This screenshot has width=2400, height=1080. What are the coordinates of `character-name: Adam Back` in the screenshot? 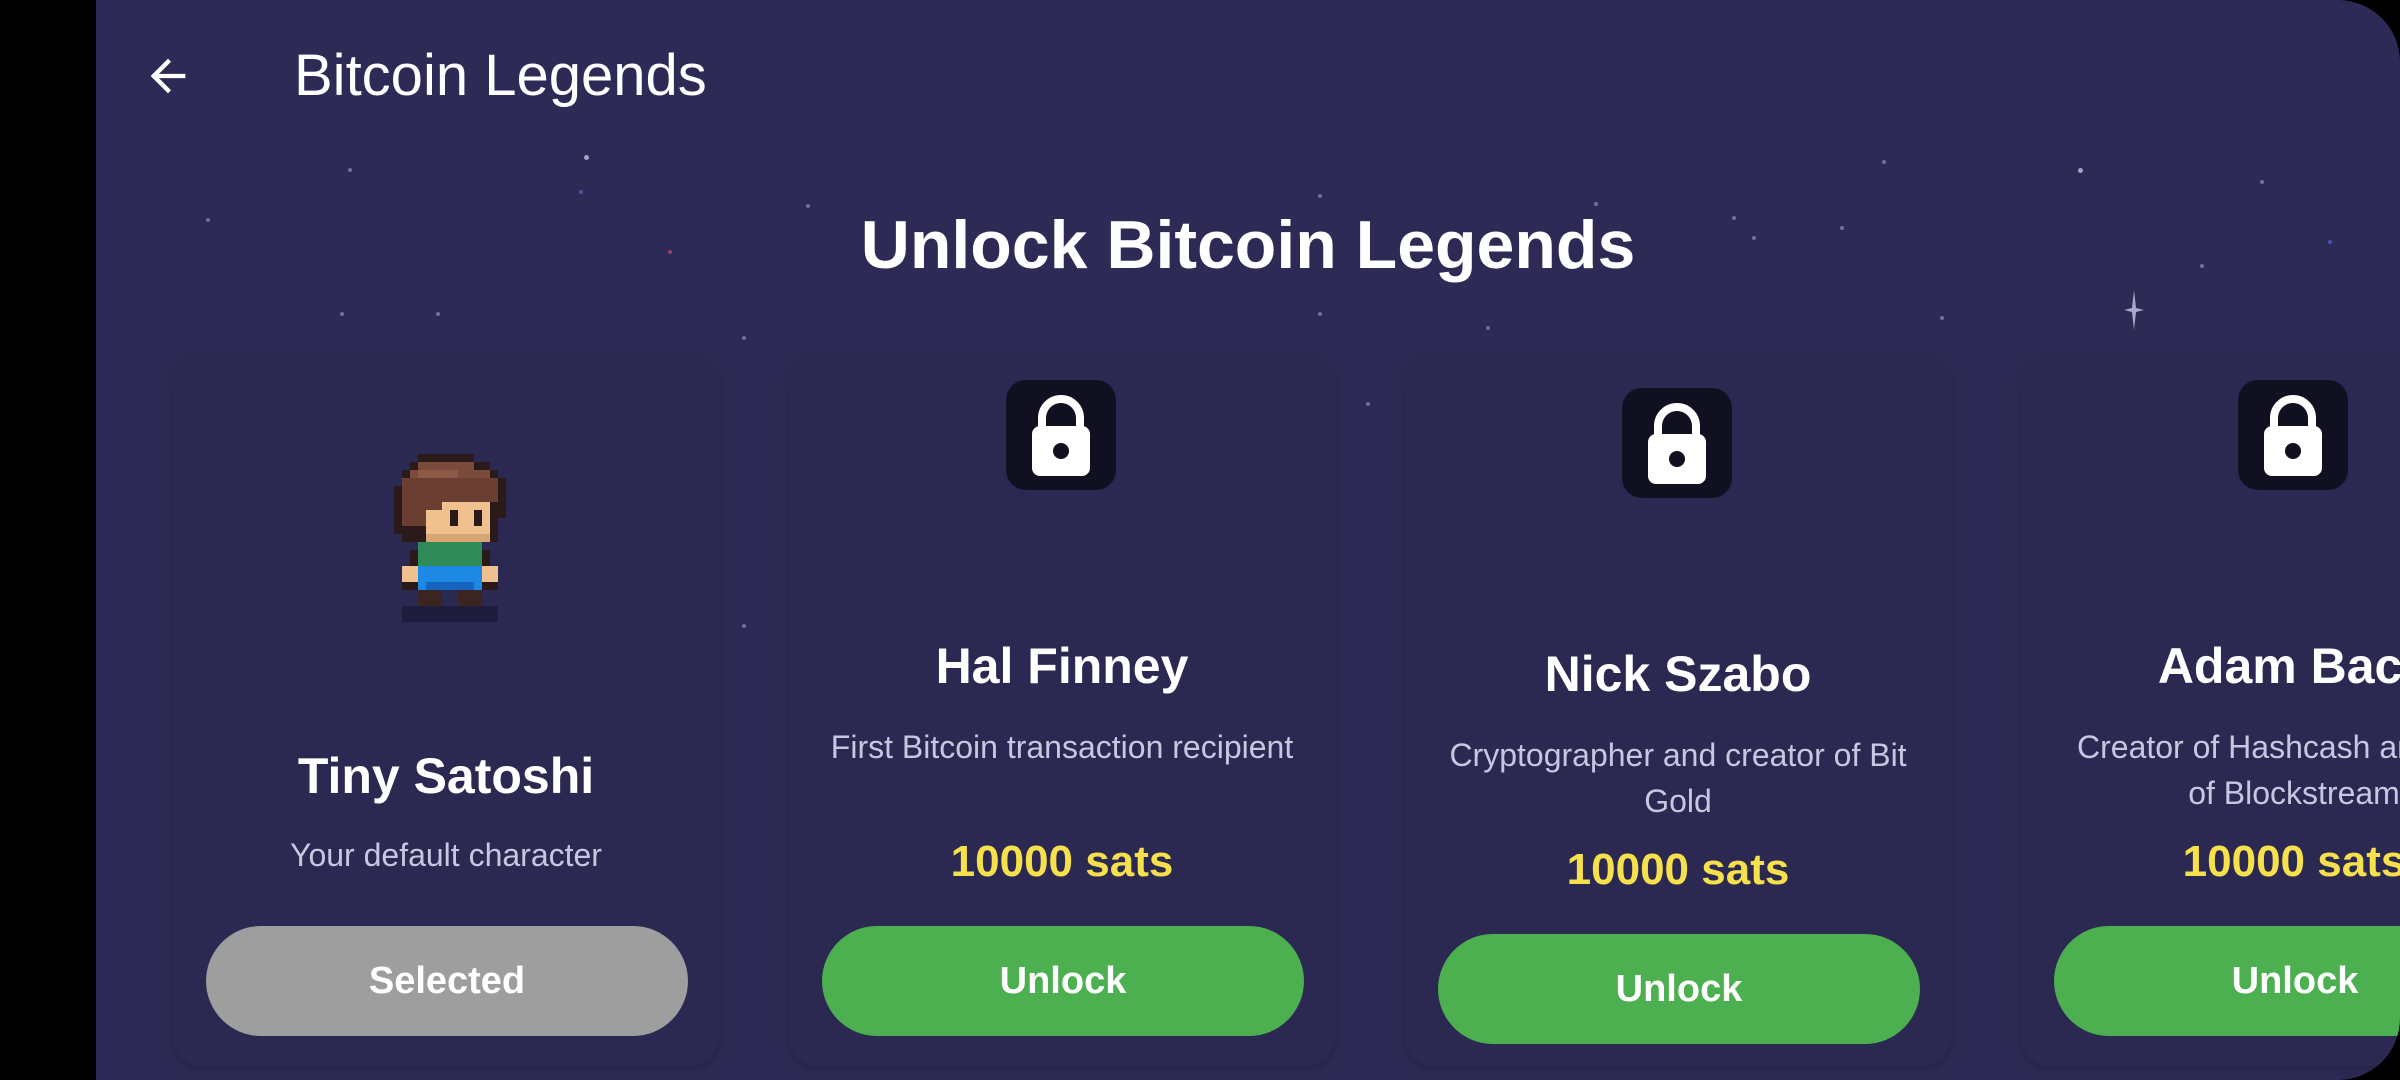 It's located at (2278, 666).